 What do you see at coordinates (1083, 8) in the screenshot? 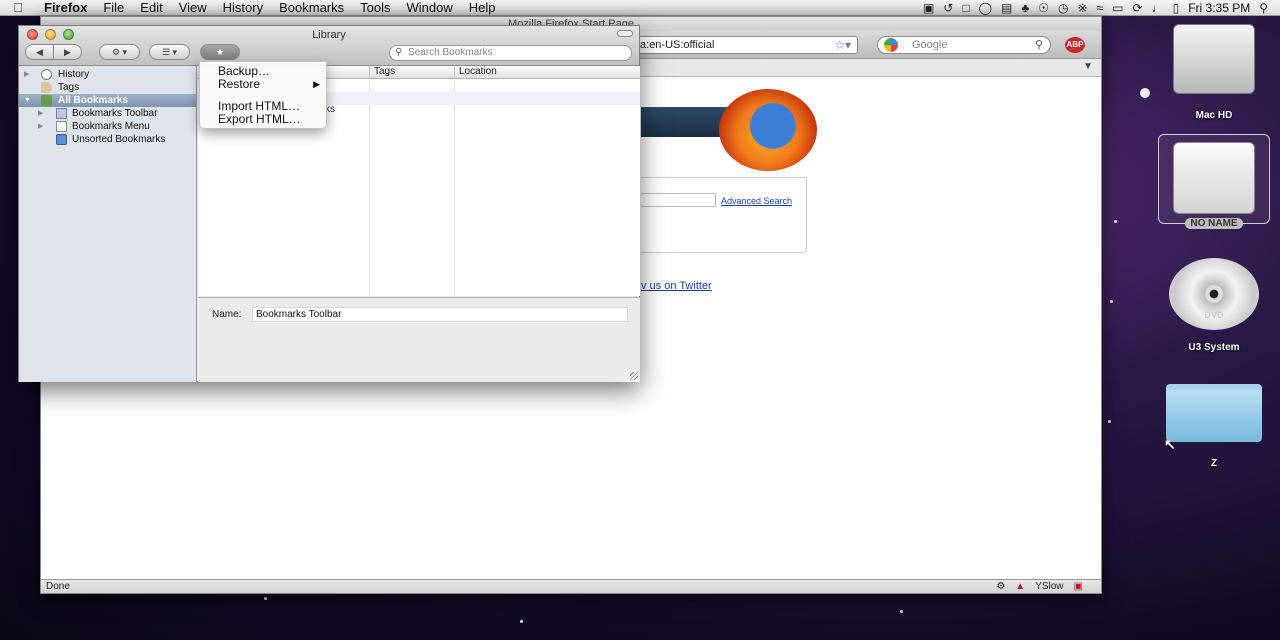
I see `bluetooth-icon: ※` at bounding box center [1083, 8].